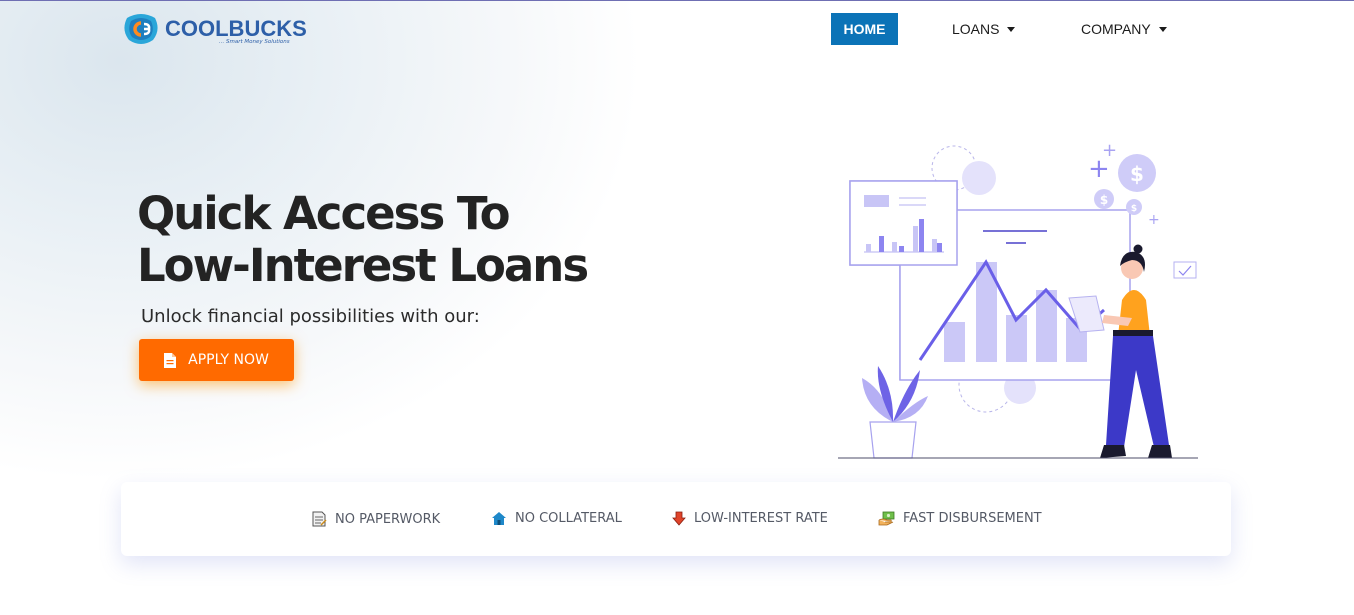 This screenshot has width=1354, height=615. I want to click on finance-chart-illustration: + + + $ $ $, so click(1018, 299).